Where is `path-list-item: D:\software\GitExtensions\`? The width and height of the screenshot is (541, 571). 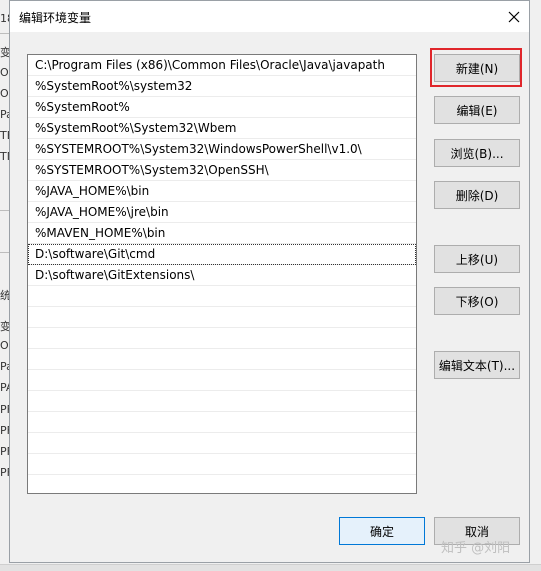
path-list-item: D:\software\GitExtensions\ is located at coordinates (222, 275).